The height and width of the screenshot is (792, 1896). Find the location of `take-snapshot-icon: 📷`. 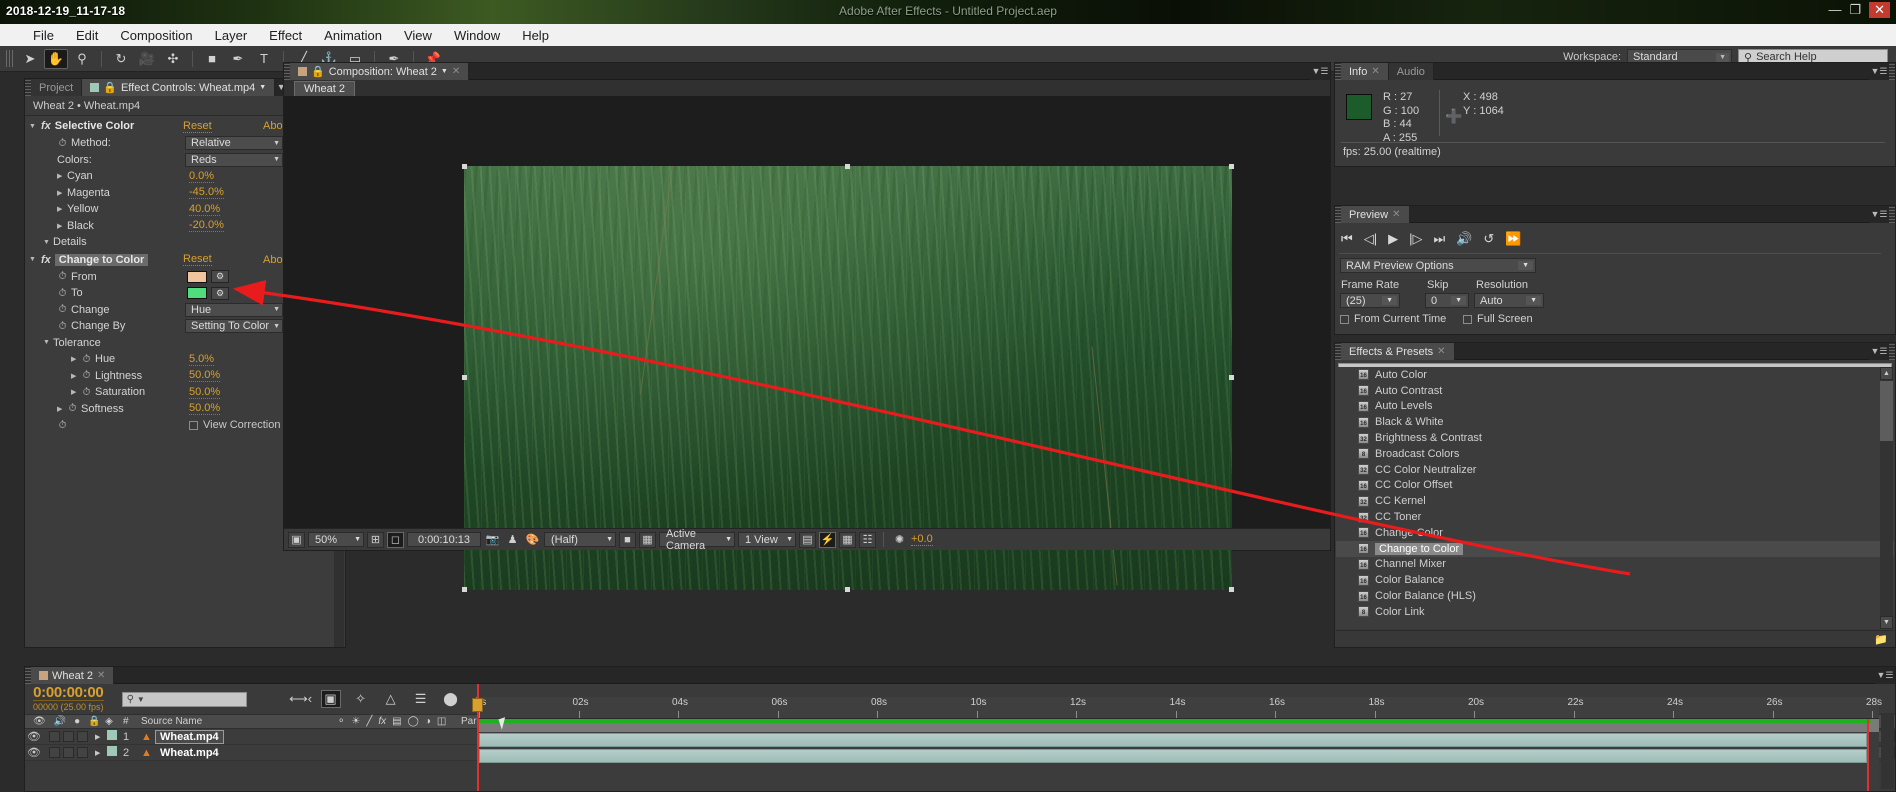

take-snapshot-icon: 📷 is located at coordinates (492, 540).